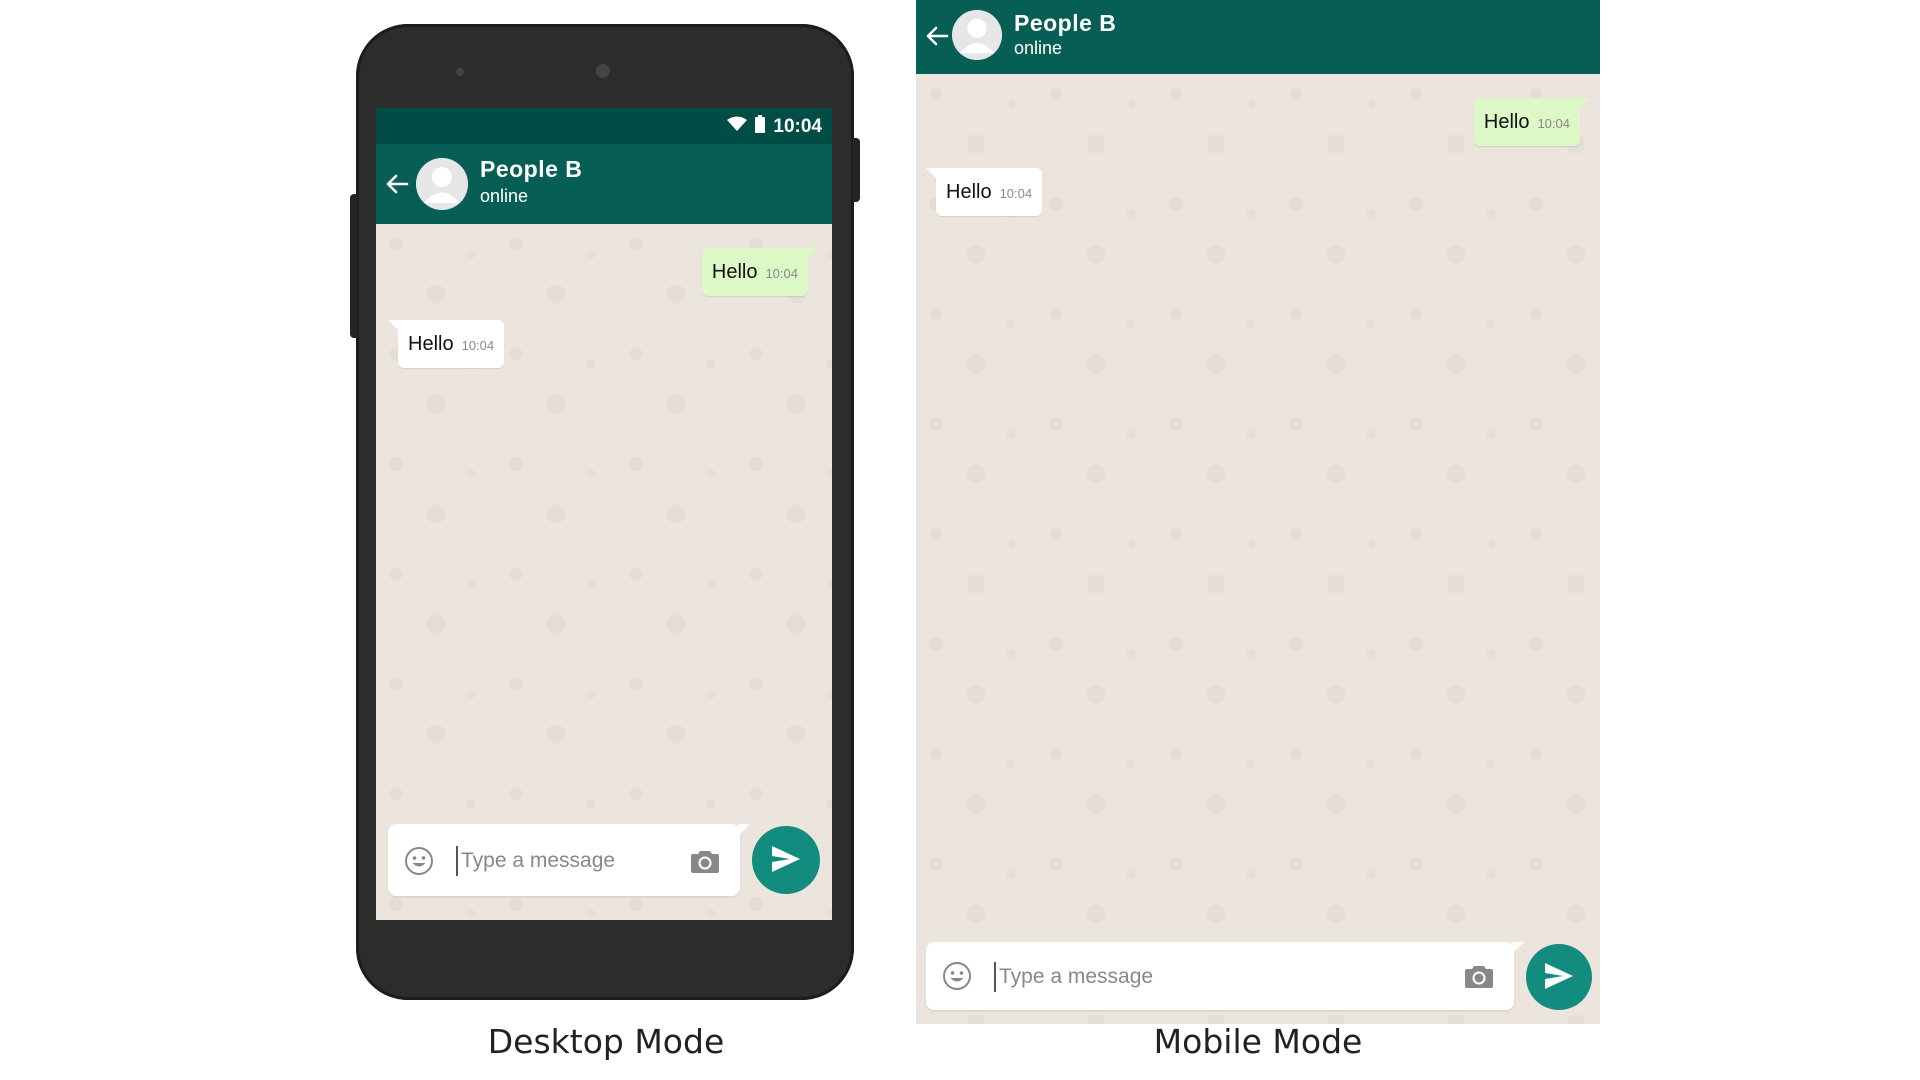  I want to click on status-time: 10:04, so click(797, 126).